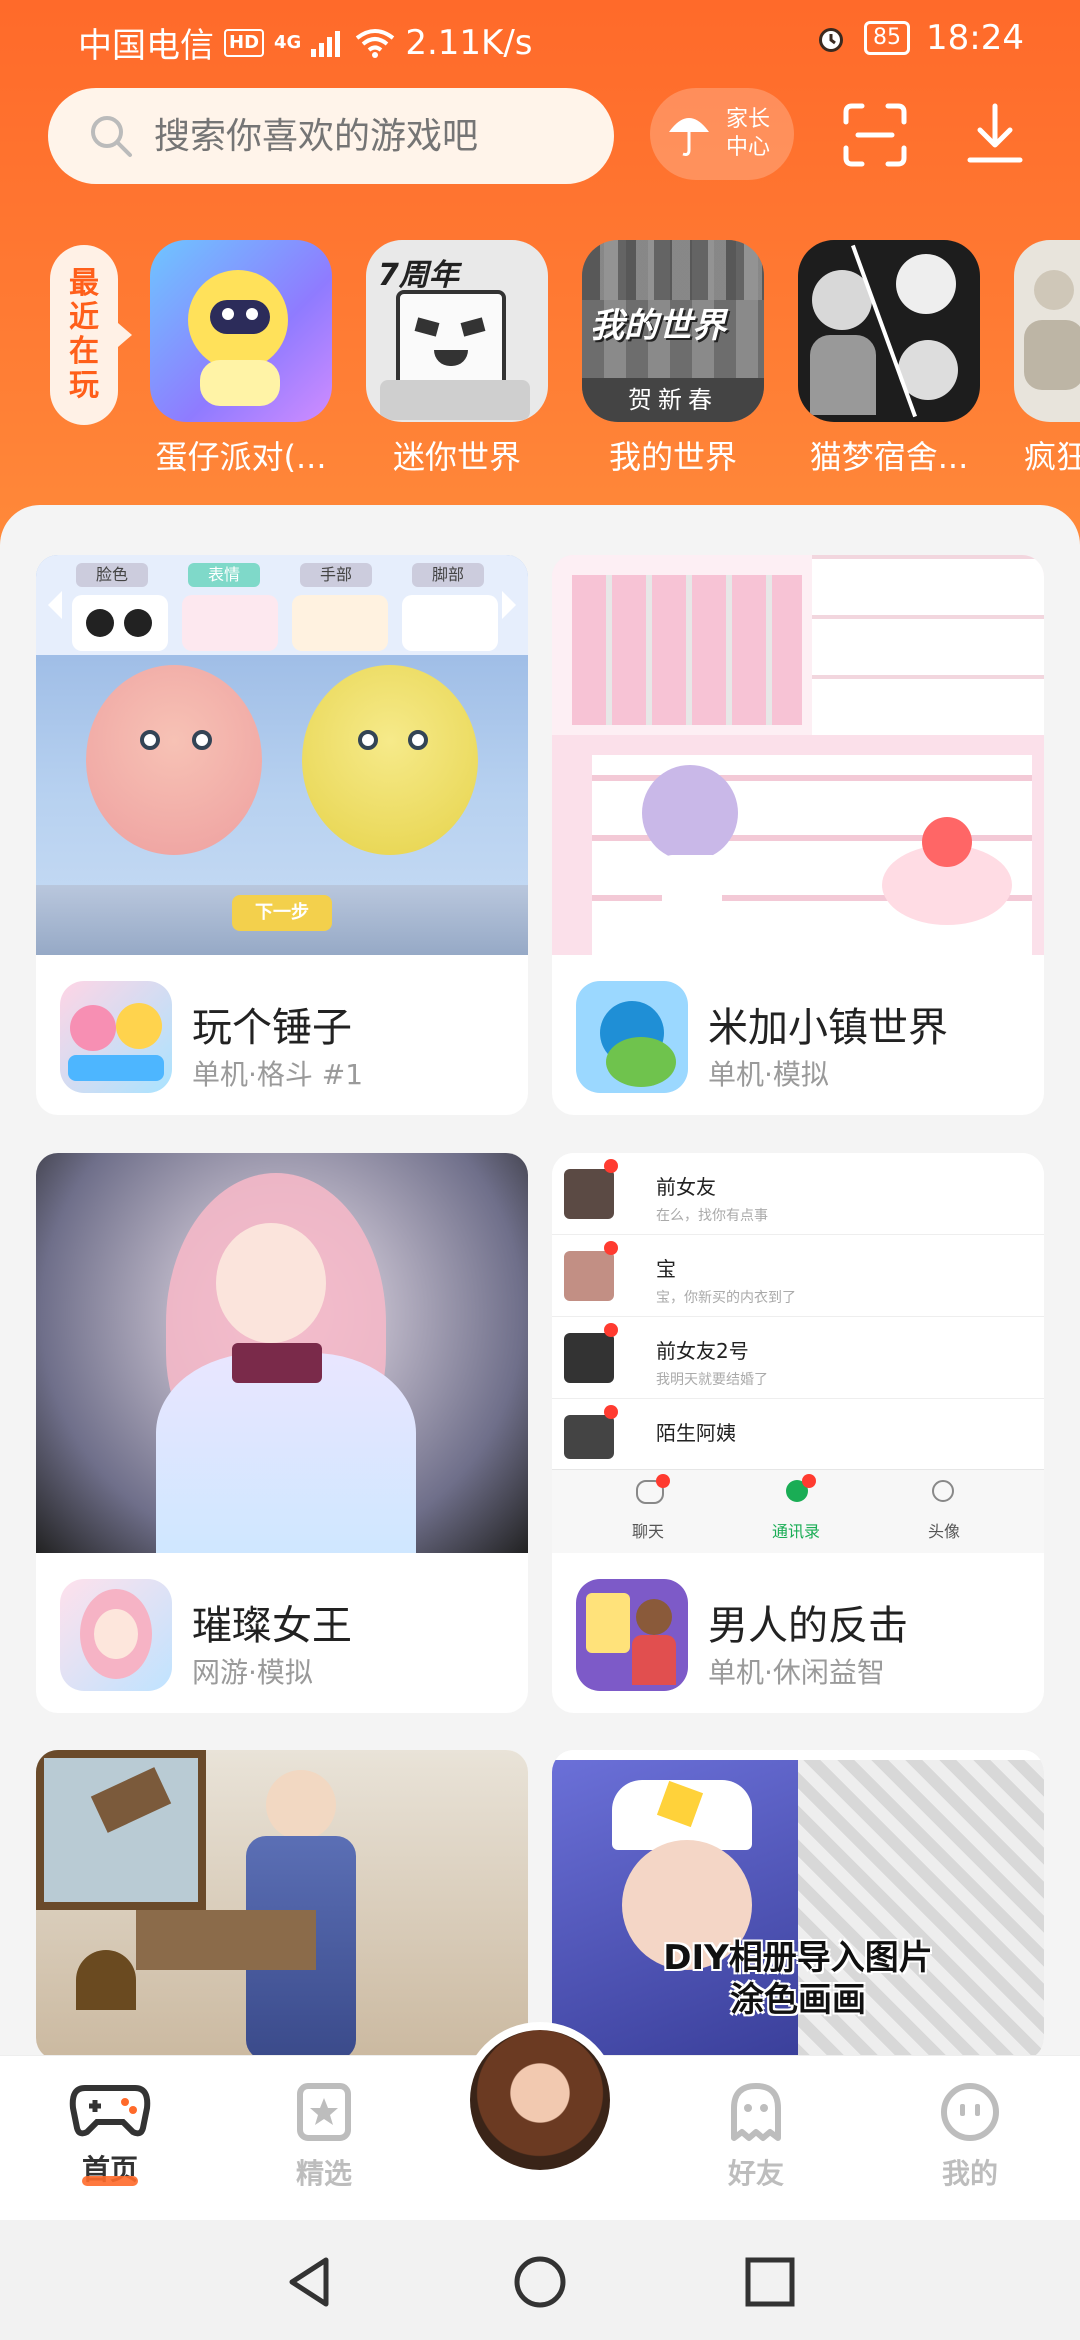 Image resolution: width=1080 pixels, height=2340 pixels. Describe the element at coordinates (448, 575) in the screenshot. I see `tab-label: 脚部` at that location.